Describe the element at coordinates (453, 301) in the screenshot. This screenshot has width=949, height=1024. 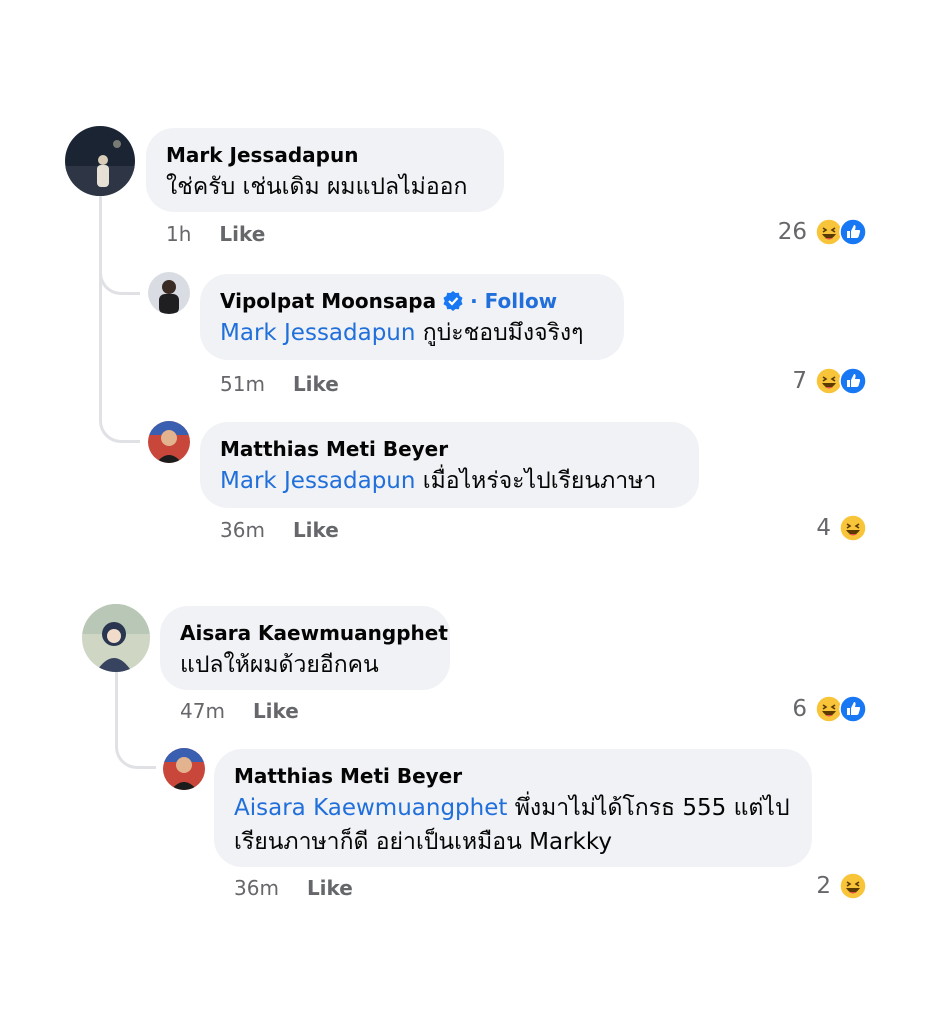
I see `verified-badge-icon` at that location.